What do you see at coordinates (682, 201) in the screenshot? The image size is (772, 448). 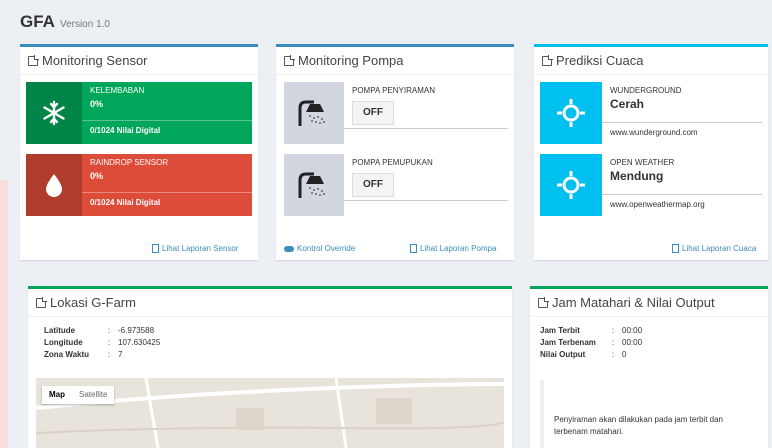 I see `openweather-url: www.openweathermap.org` at bounding box center [682, 201].